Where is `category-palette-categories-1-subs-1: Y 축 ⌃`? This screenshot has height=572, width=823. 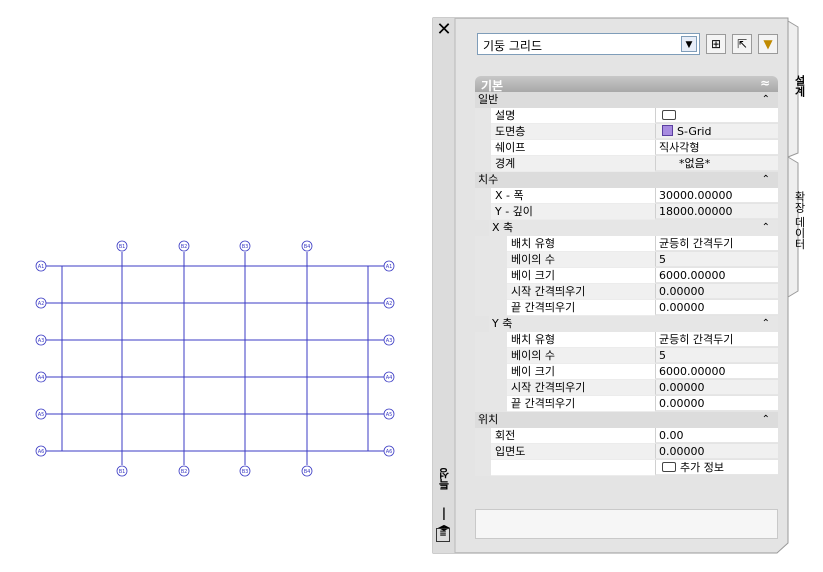 category-palette-categories-1-subs-1: Y 축 ⌃ is located at coordinates (633, 324).